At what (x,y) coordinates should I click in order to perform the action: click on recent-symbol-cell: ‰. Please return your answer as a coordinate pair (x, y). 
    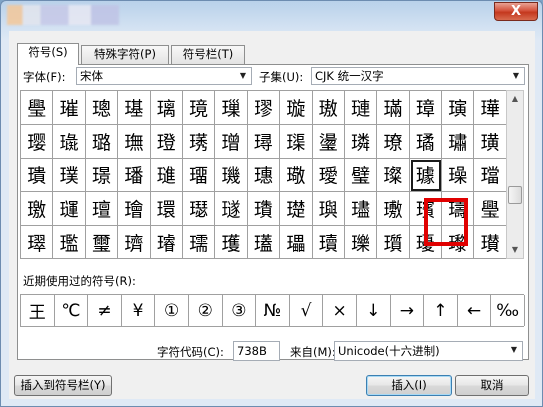
    Looking at the image, I should click on (508, 310).